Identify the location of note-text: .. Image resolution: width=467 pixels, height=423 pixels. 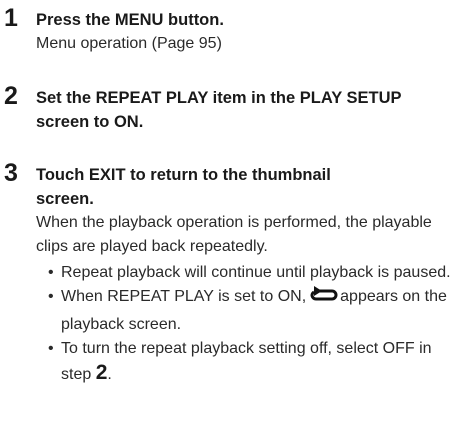
(109, 374).